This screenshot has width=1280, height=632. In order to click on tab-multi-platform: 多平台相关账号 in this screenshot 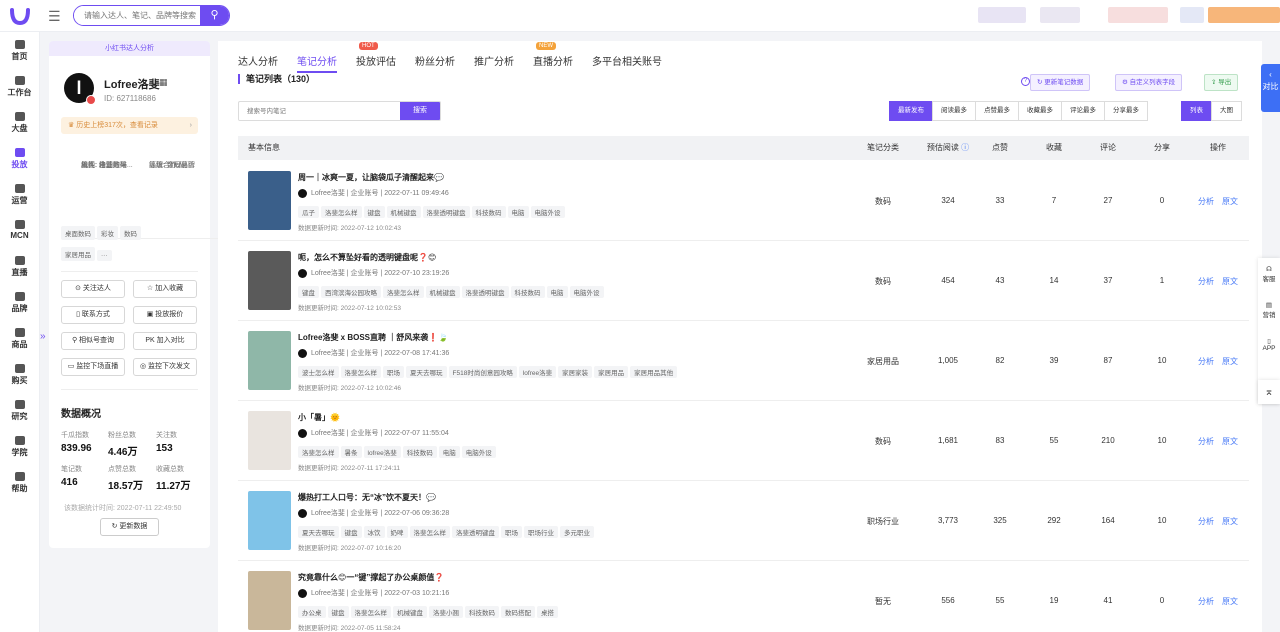, I will do `click(627, 63)`.